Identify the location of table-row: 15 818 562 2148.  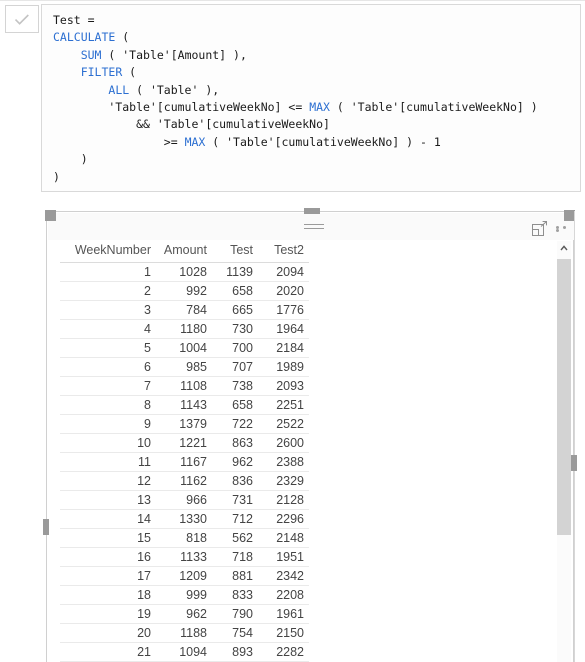
(184, 538).